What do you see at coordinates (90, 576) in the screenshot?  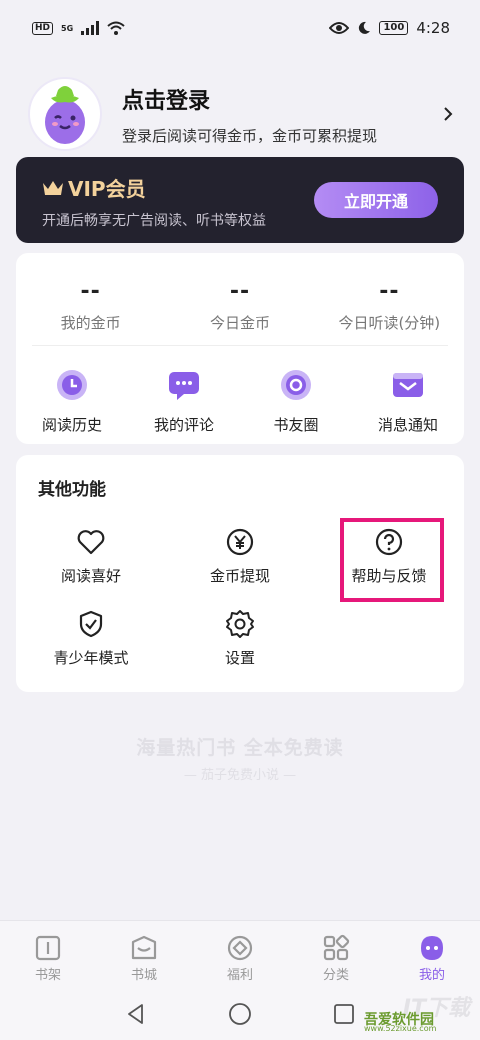 I see `func-label: 阅读喜好` at bounding box center [90, 576].